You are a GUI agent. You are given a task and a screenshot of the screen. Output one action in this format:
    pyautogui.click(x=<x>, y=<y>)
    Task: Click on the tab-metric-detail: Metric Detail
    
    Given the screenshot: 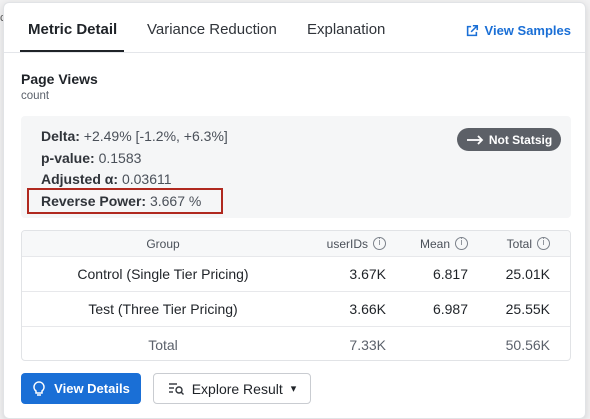 What is the action you would take?
    pyautogui.click(x=72, y=29)
    